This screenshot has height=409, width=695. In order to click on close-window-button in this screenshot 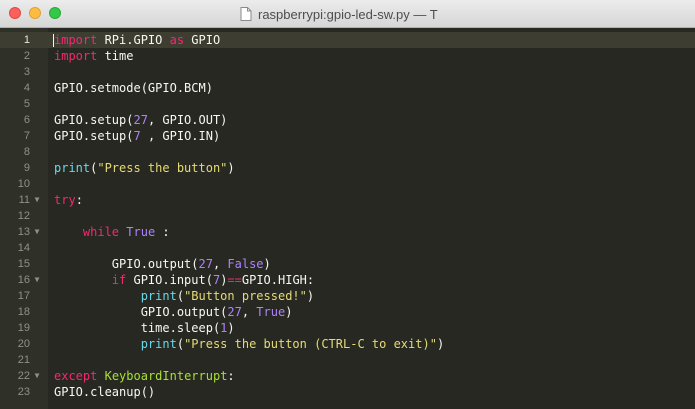, I will do `click(15, 13)`.